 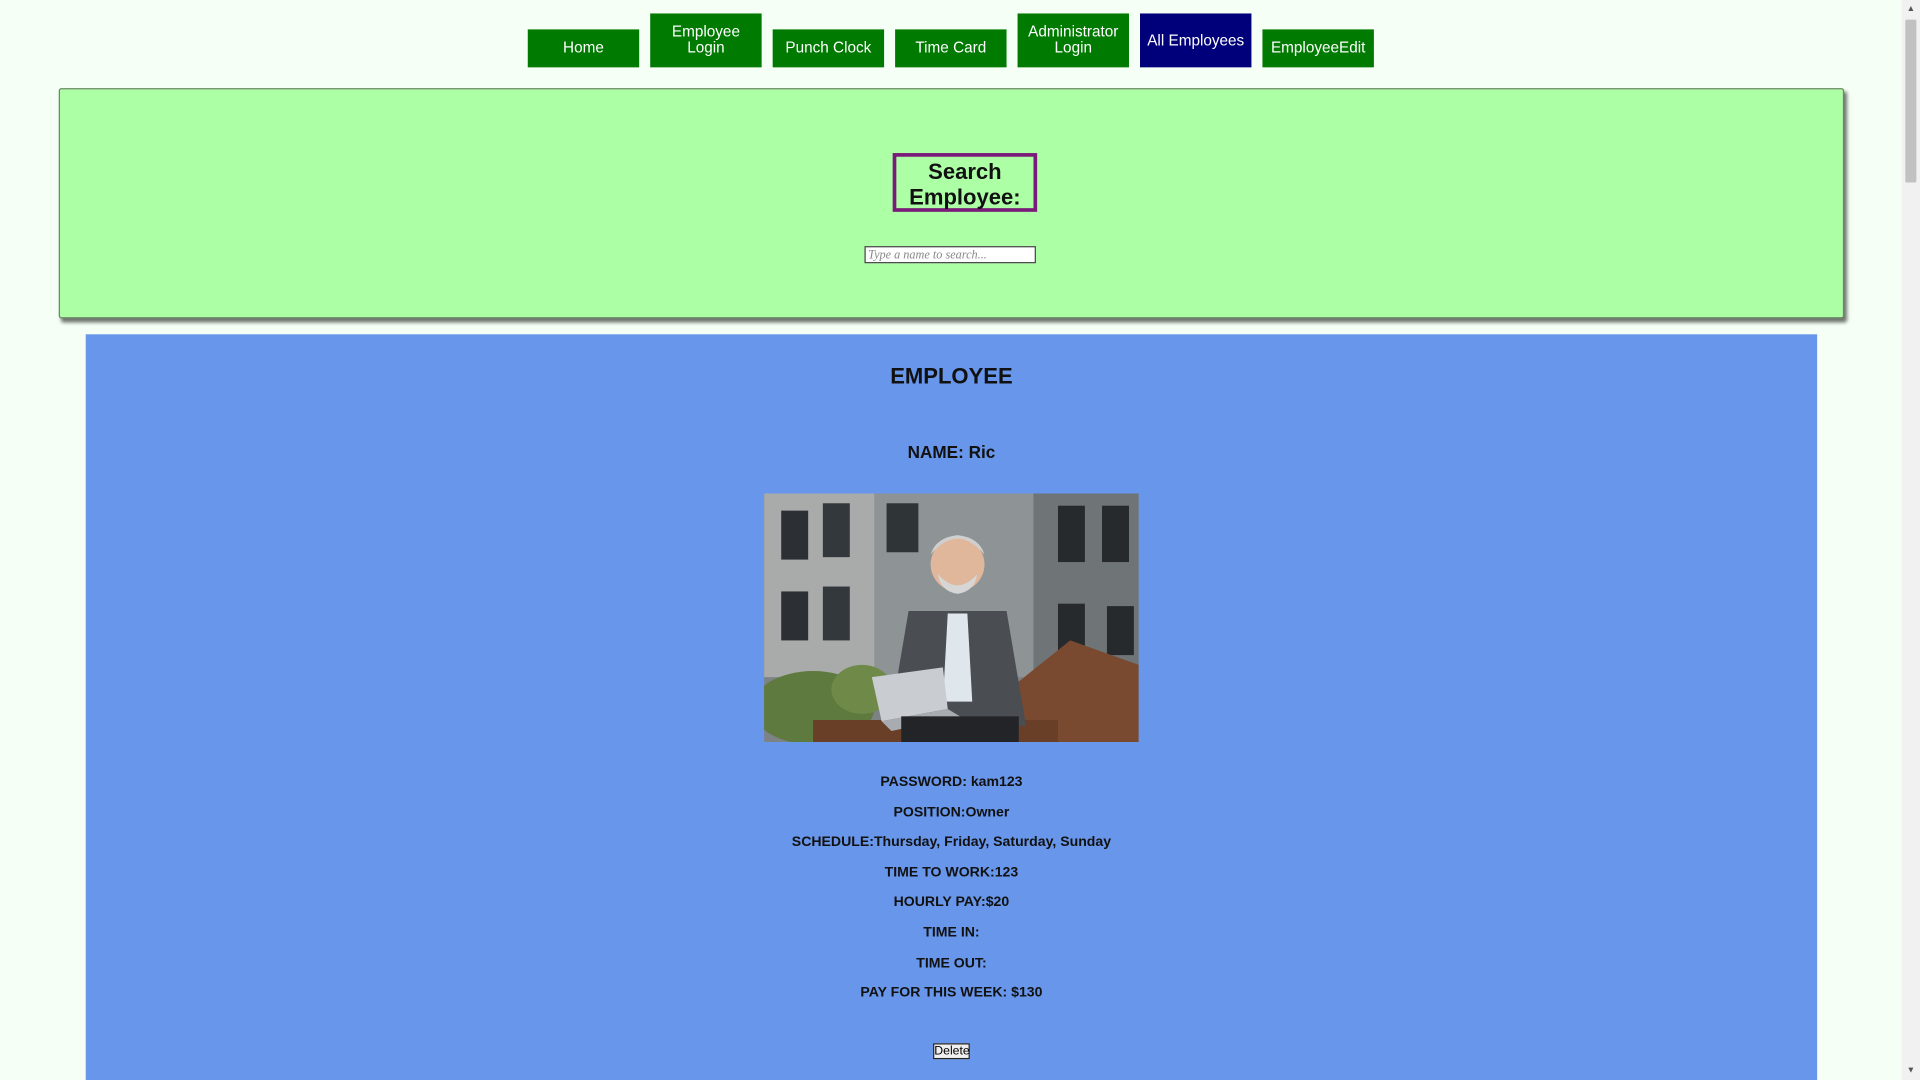 What do you see at coordinates (951, 452) in the screenshot?
I see `employee-name: NAME: Ric` at bounding box center [951, 452].